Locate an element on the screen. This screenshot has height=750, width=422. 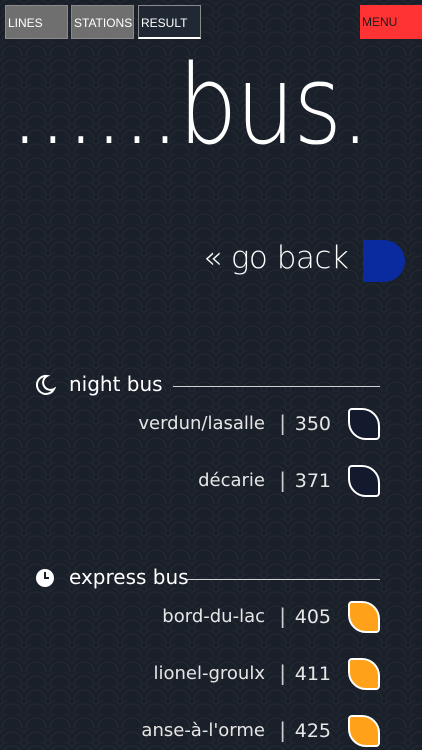
list-item: bord-du-lac | 405 is located at coordinates (207, 618).